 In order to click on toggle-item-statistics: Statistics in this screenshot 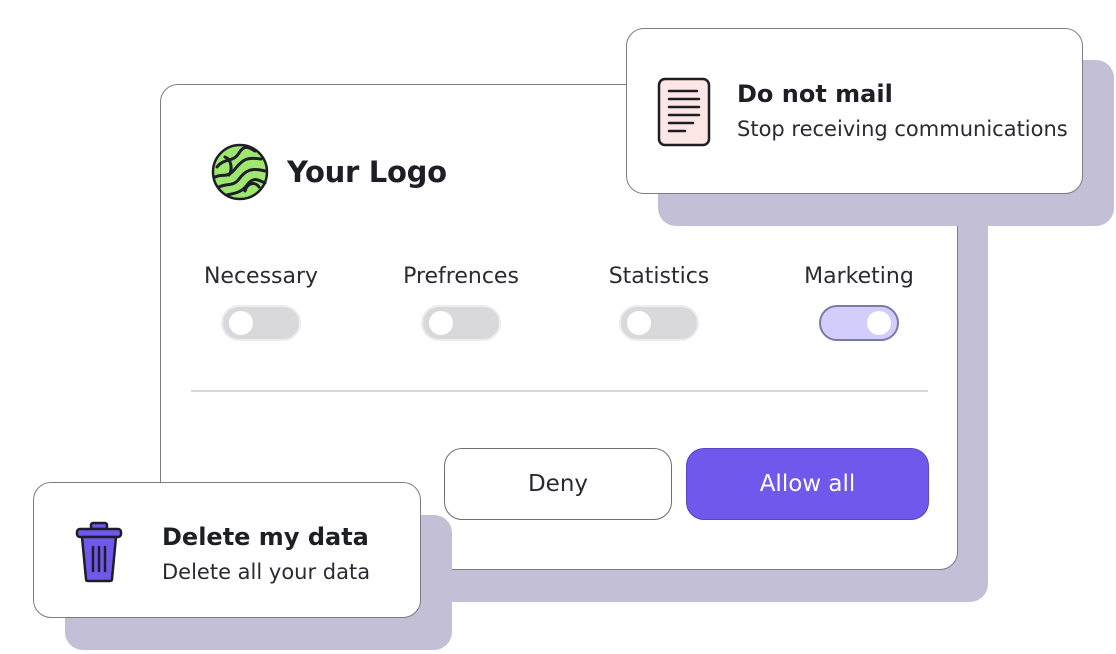, I will do `click(659, 302)`.